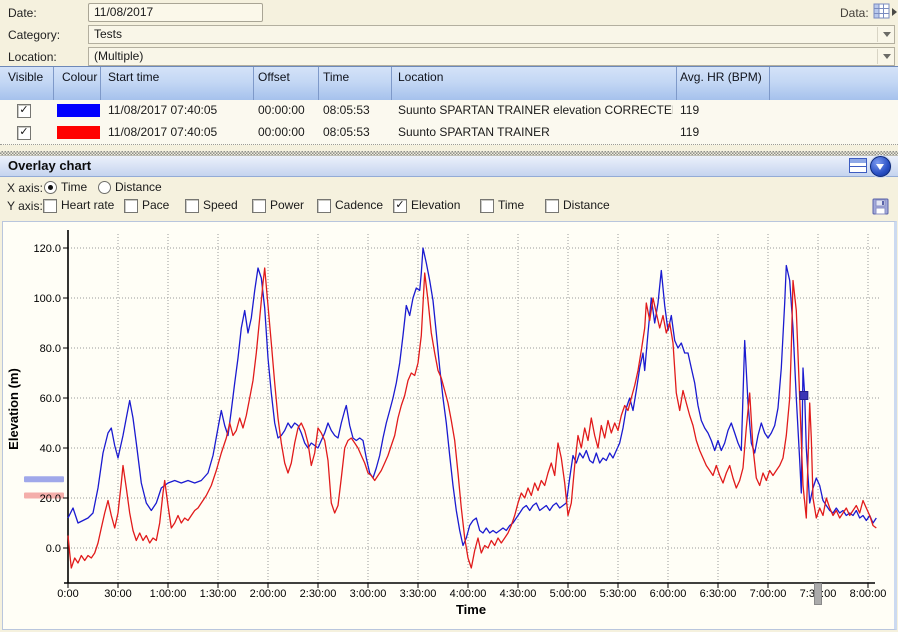  Describe the element at coordinates (118, 594) in the screenshot. I see `x-tick-label: 30:00` at that location.